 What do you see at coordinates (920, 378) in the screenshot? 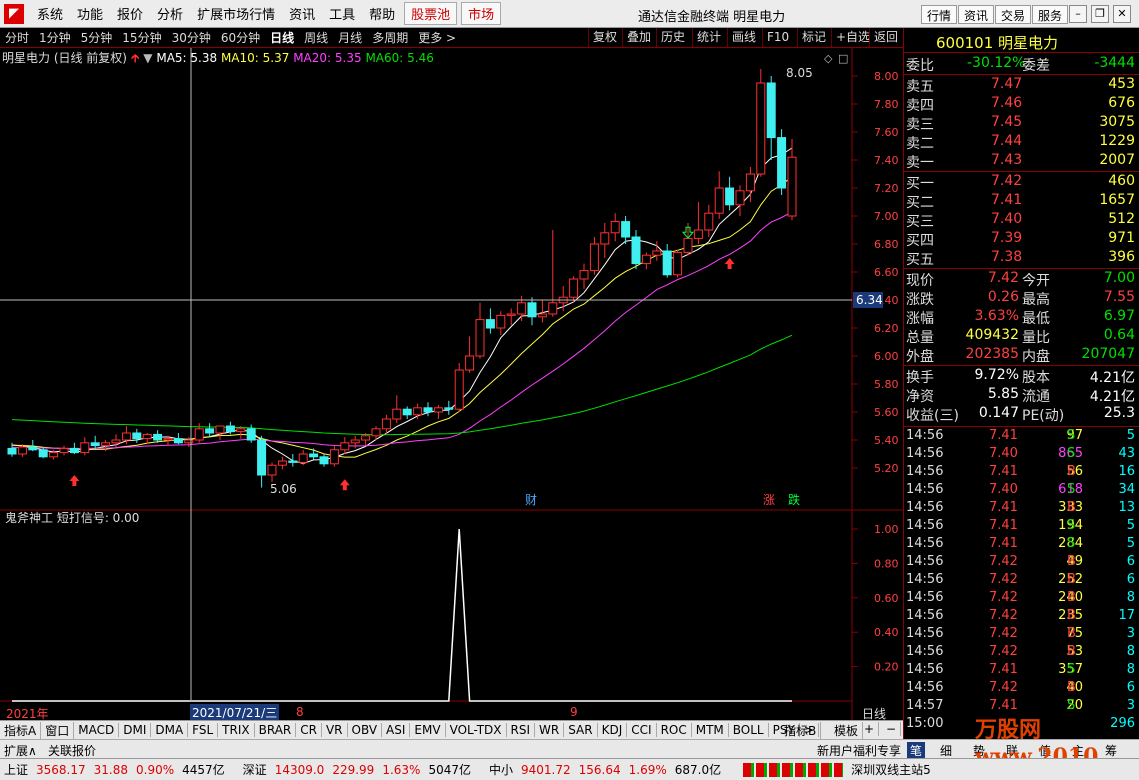
I see `stat-label: 换手` at bounding box center [920, 378].